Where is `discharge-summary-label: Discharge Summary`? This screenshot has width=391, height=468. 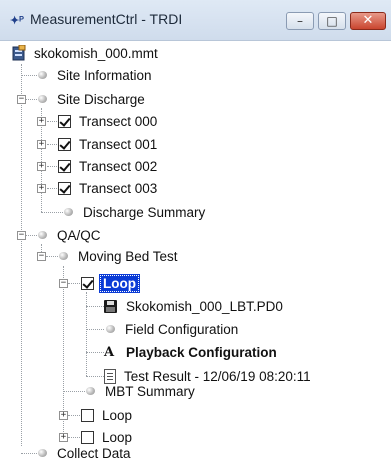 discharge-summary-label: Discharge Summary is located at coordinates (144, 212).